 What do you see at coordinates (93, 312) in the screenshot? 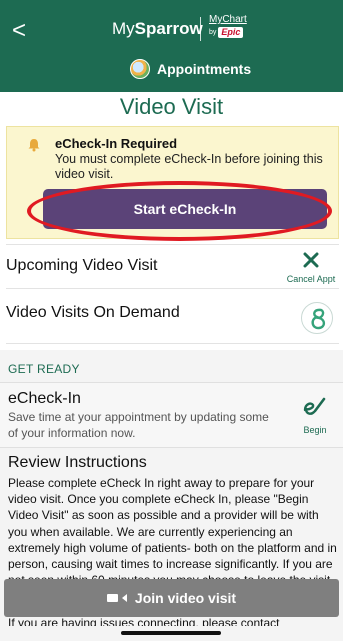
I see `video-visits-on-demand-title: Video Visits On Demand` at bounding box center [93, 312].